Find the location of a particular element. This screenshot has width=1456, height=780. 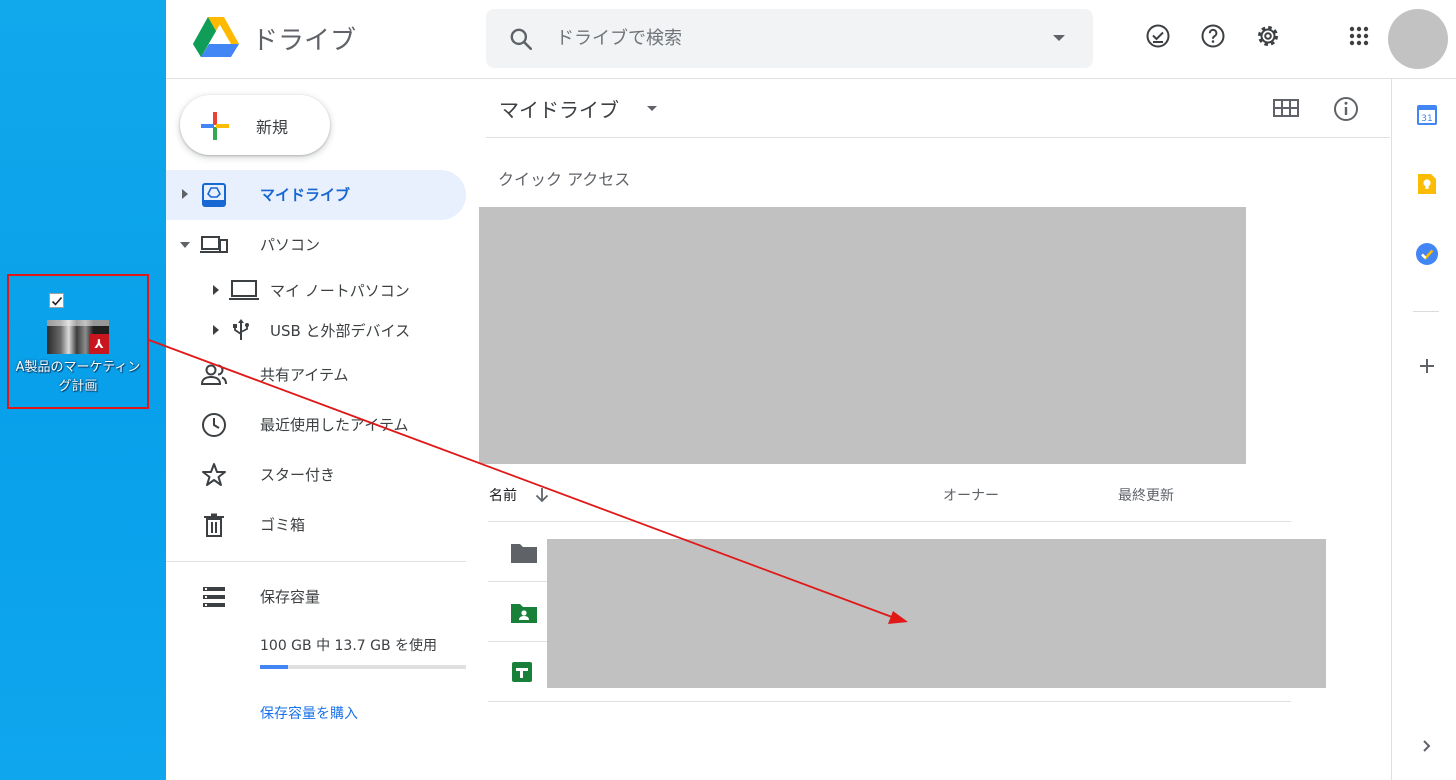

calendar-day-number: 31 is located at coordinates (1426, 119).